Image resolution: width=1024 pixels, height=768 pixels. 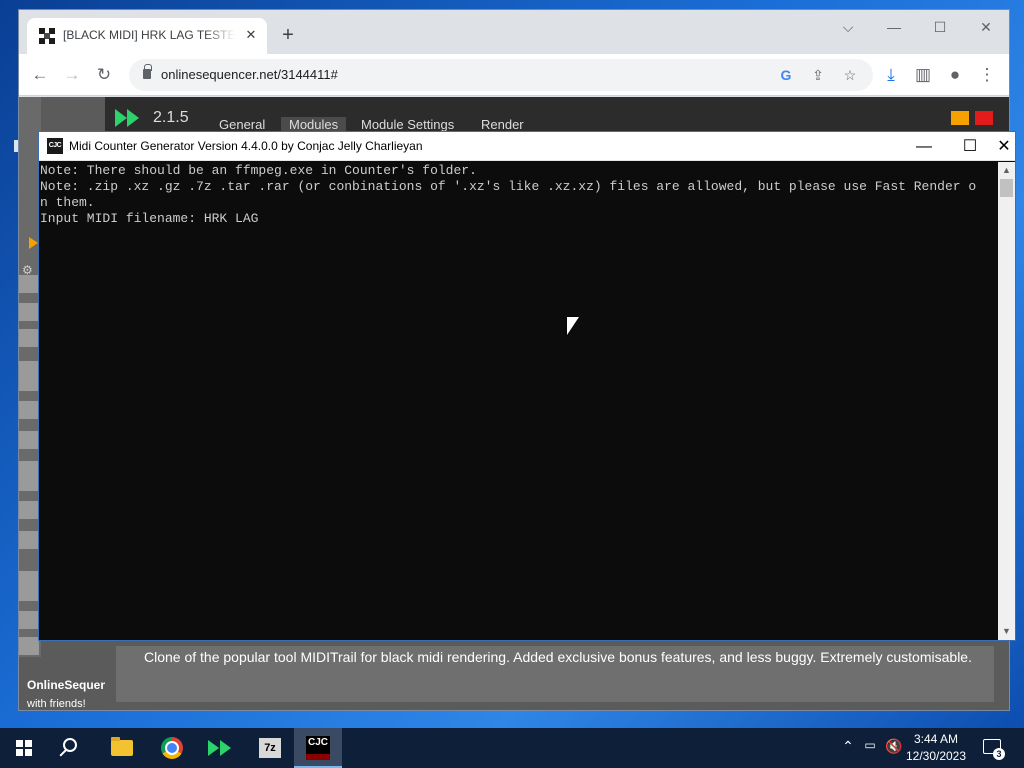 I want to click on nav-modules: Modules, so click(x=314, y=124).